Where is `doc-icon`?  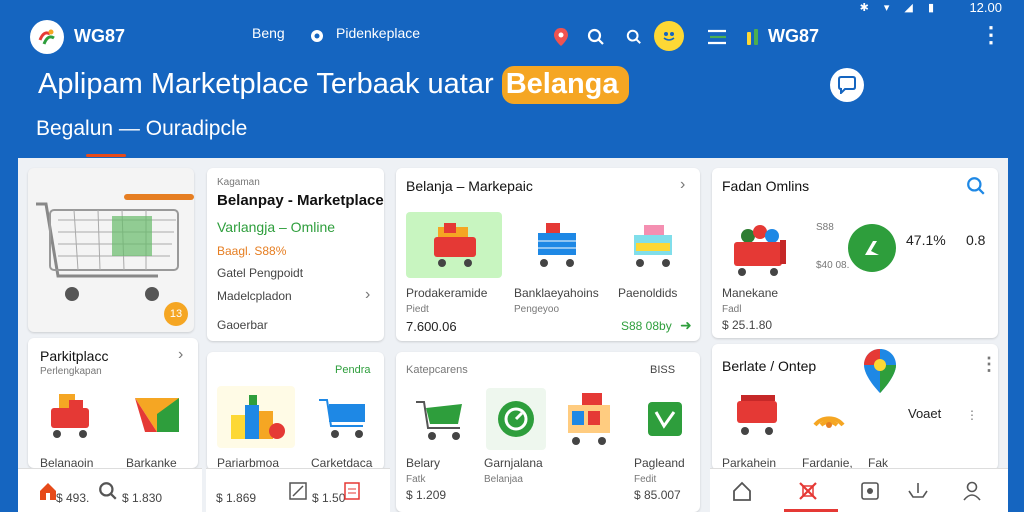 doc-icon is located at coordinates (352, 491).